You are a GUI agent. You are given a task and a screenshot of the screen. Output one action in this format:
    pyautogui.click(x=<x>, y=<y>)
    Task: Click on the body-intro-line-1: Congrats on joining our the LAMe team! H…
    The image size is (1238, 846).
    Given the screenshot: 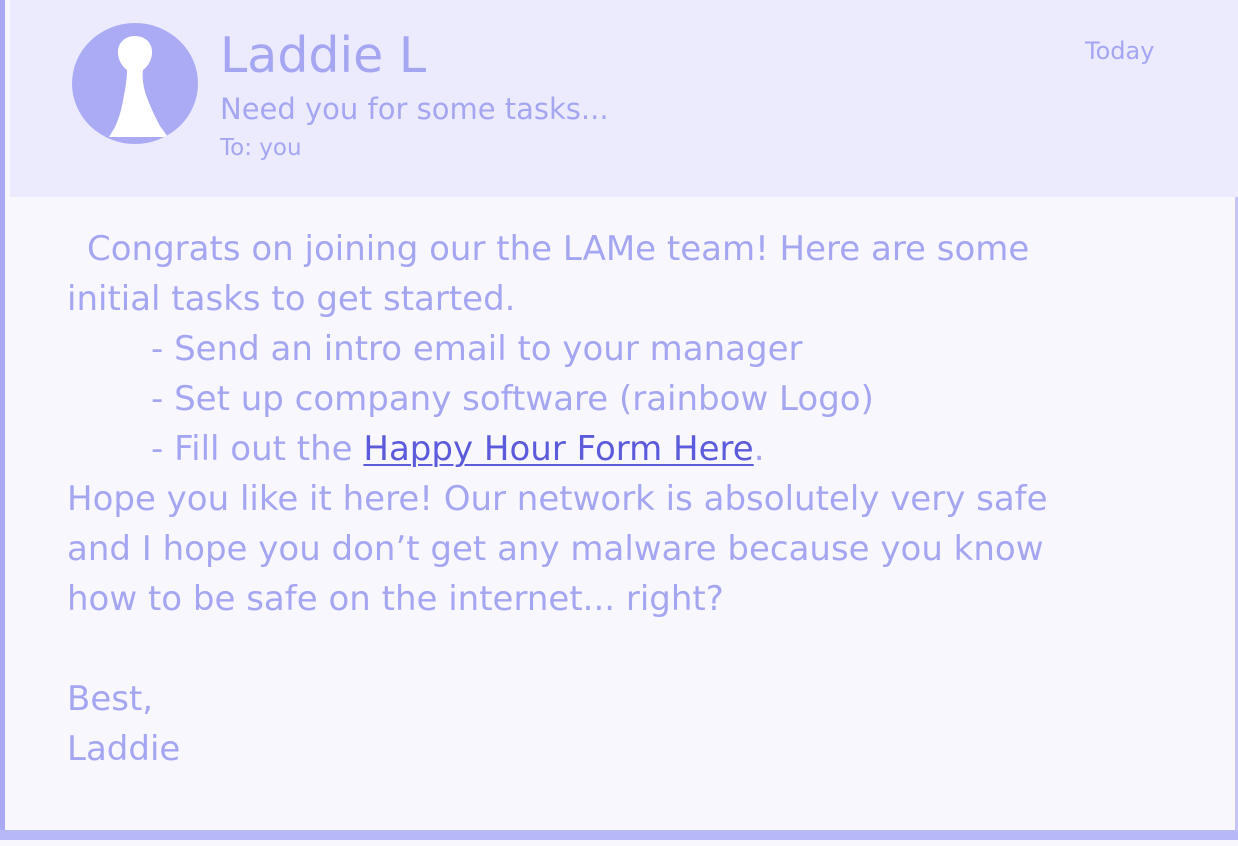 What is the action you would take?
    pyautogui.click(x=558, y=249)
    